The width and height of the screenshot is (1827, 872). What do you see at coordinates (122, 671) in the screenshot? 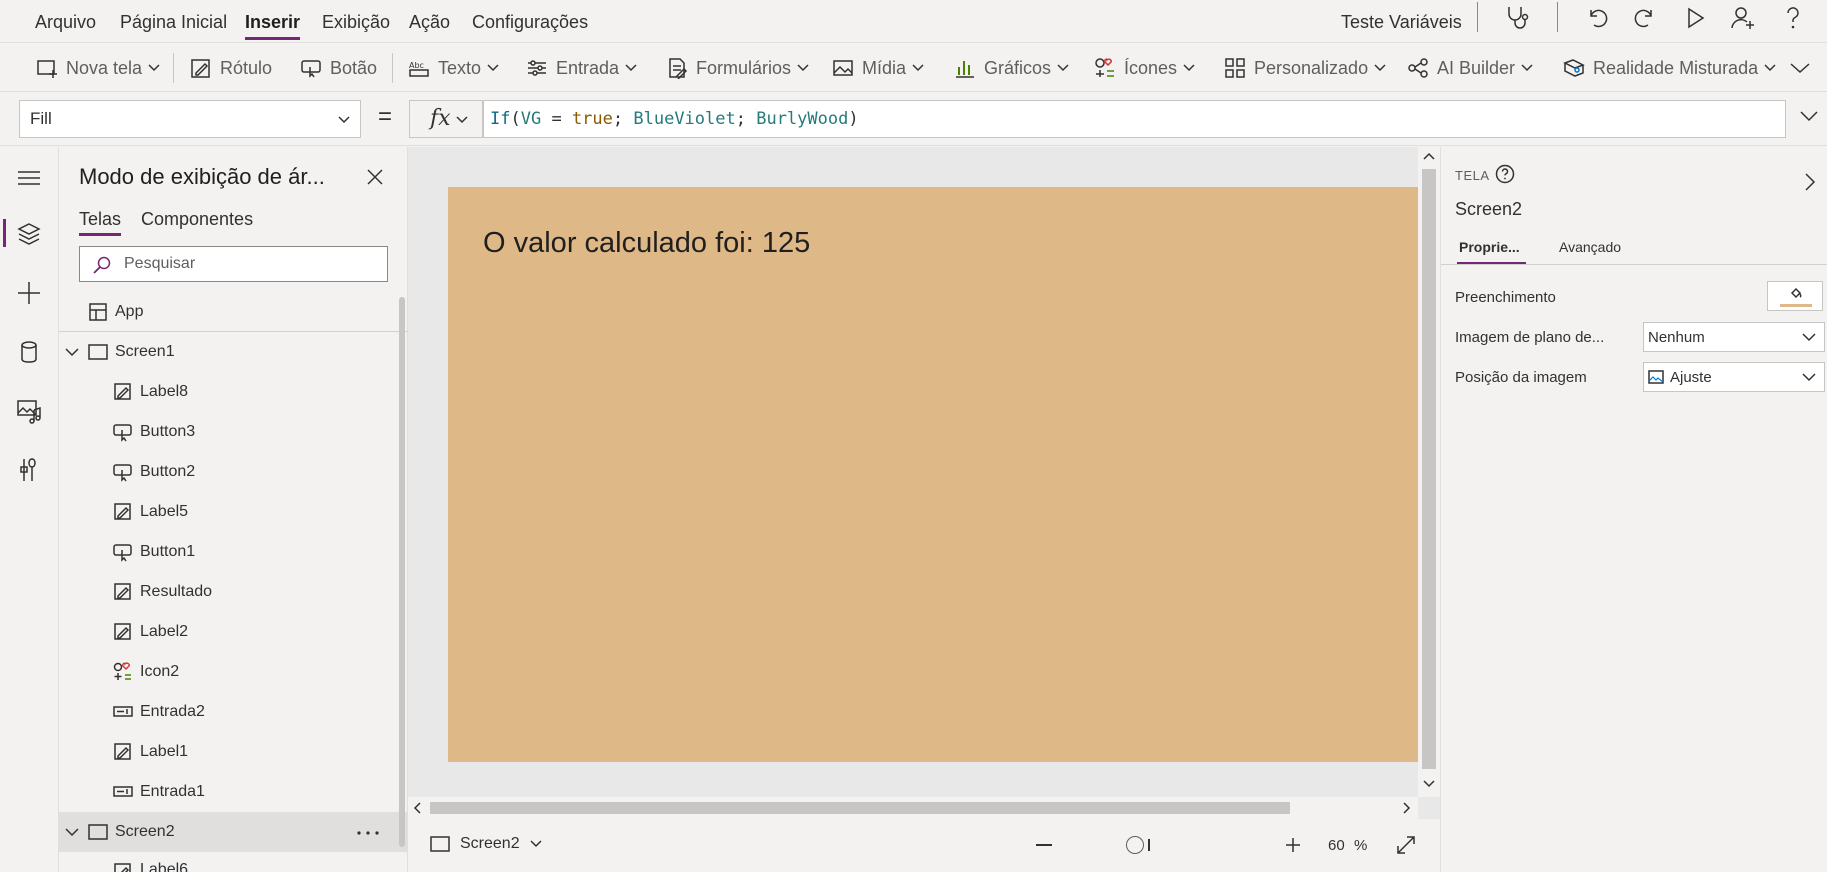
I see `icons-icon` at bounding box center [122, 671].